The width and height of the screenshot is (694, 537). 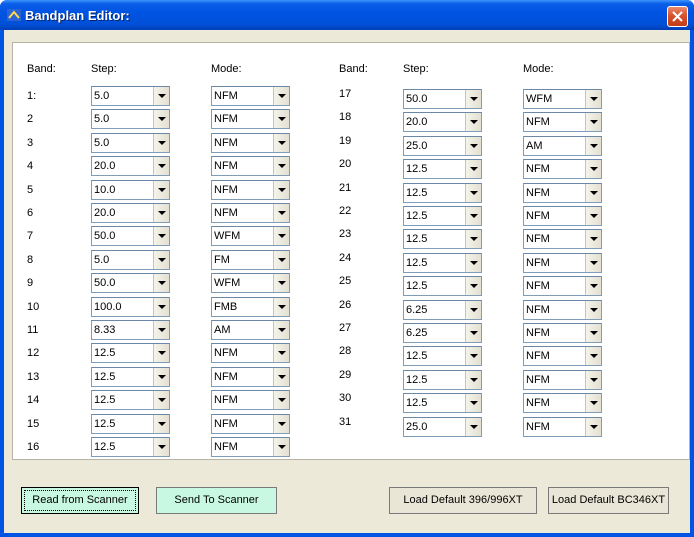 I want to click on title-bar: Bandplan Editor:, so click(x=347, y=15).